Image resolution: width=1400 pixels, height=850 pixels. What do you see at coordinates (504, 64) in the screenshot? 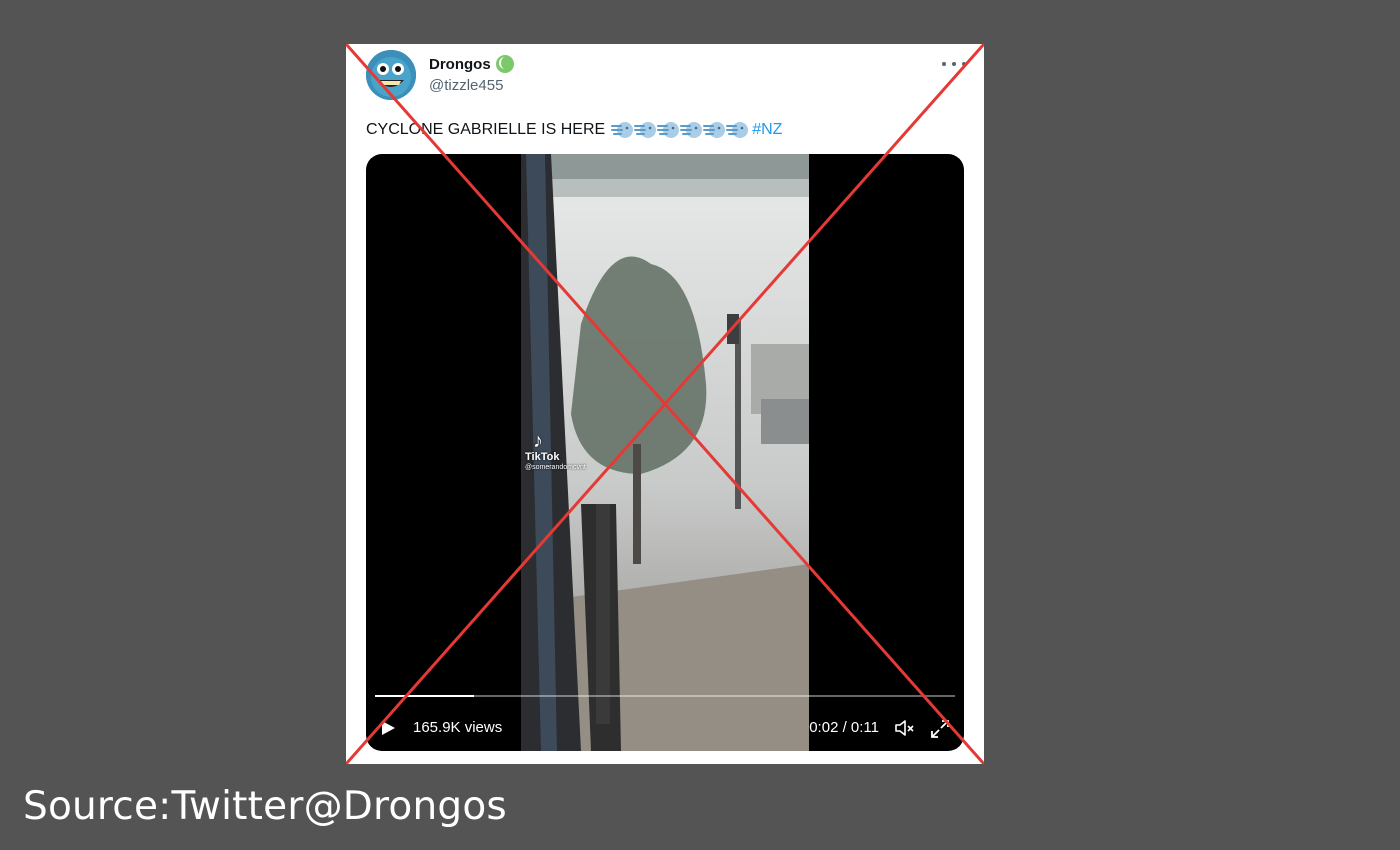
I see `tennis-ball-icon` at bounding box center [504, 64].